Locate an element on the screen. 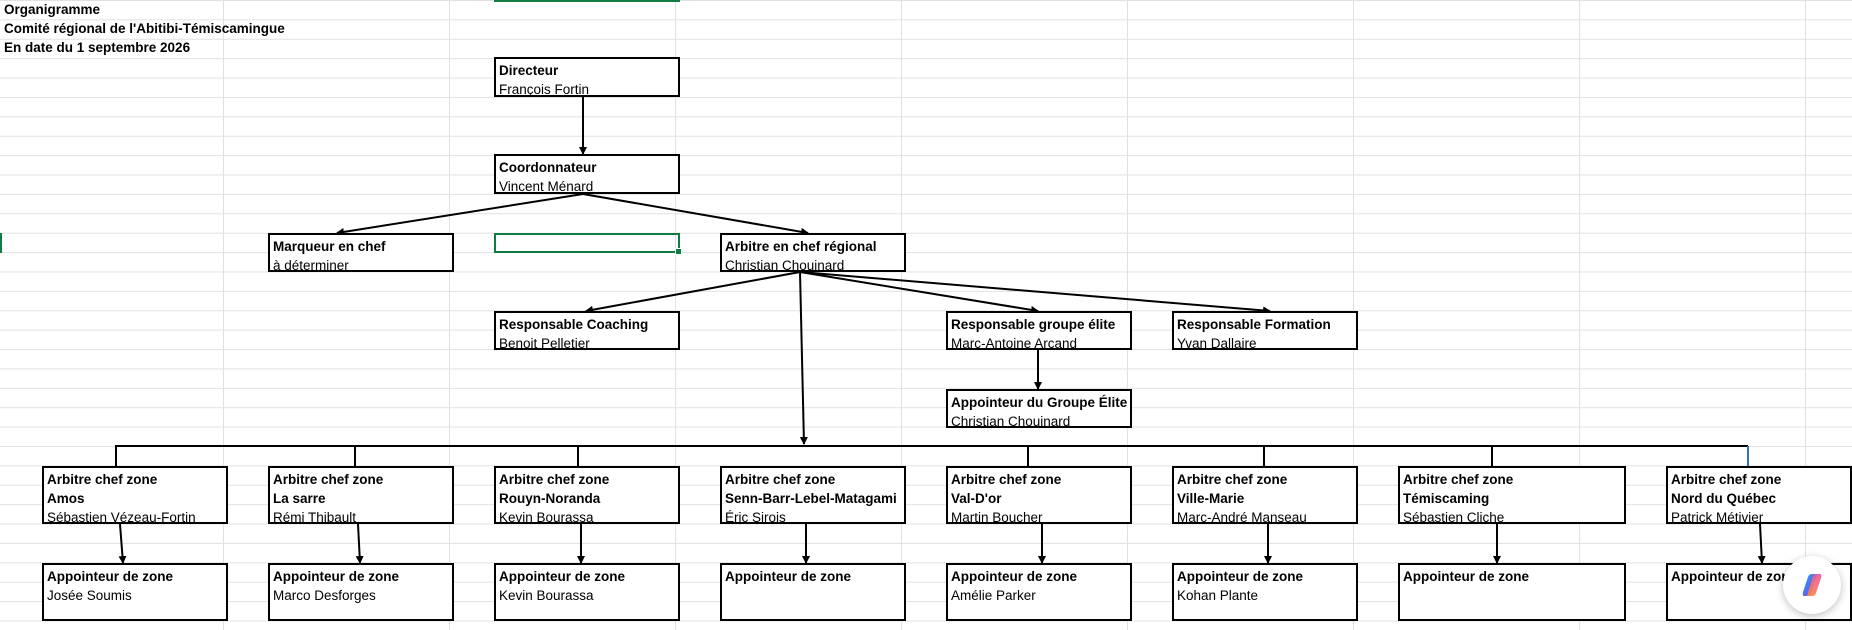 Image resolution: width=1852 pixels, height=630 pixels. org-box-appointeur-ville-marie: Appointeur de zone Kohan Plante is located at coordinates (1265, 592).